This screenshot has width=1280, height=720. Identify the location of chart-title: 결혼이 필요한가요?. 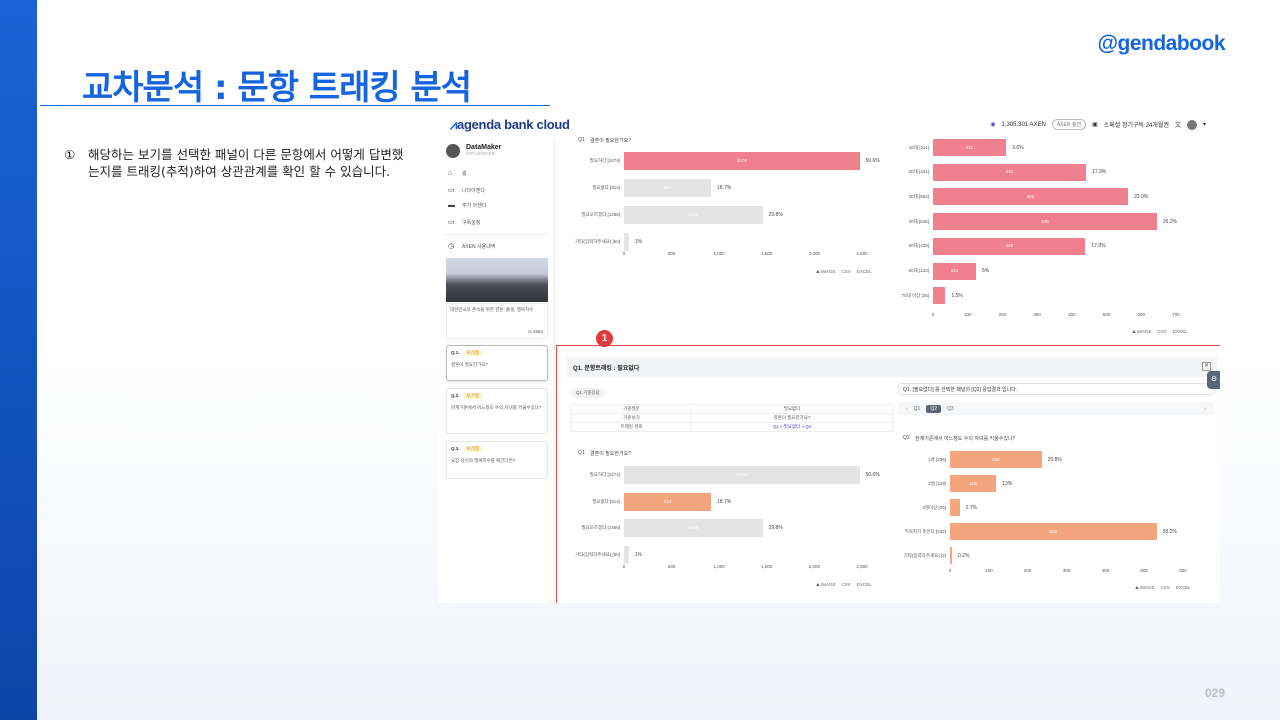
(610, 141).